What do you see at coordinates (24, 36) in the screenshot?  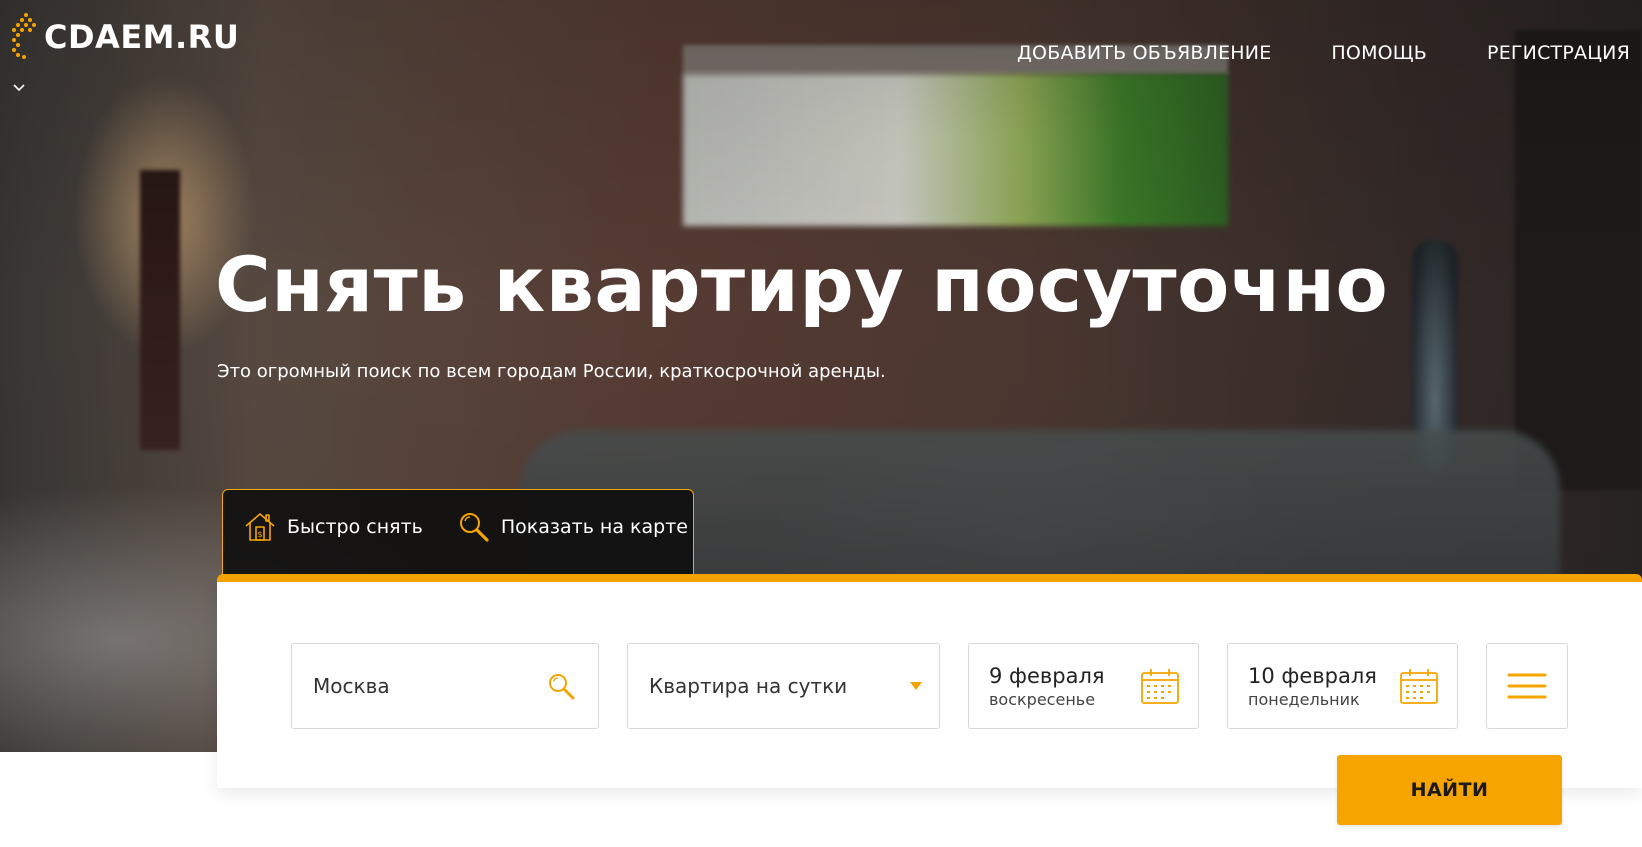 I see `logo-house-icon` at bounding box center [24, 36].